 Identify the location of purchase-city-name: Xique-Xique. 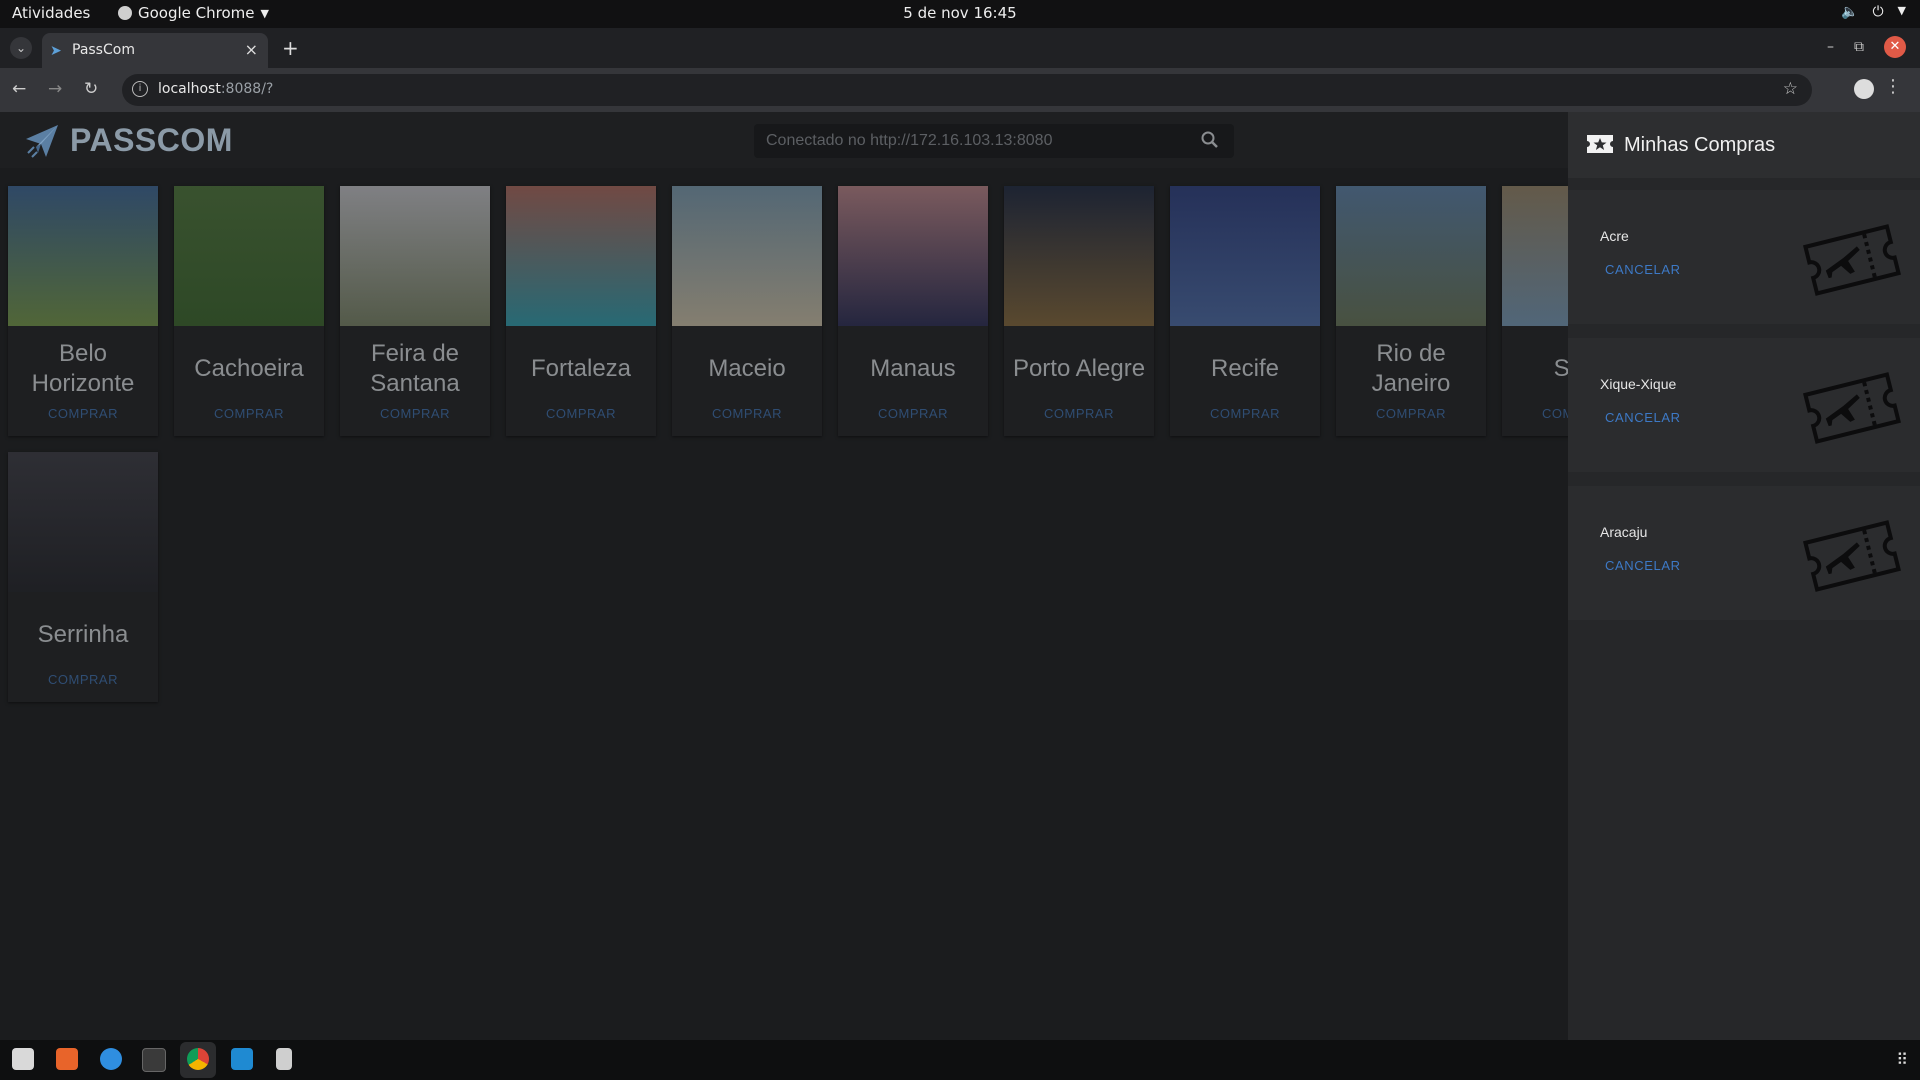
(1638, 384).